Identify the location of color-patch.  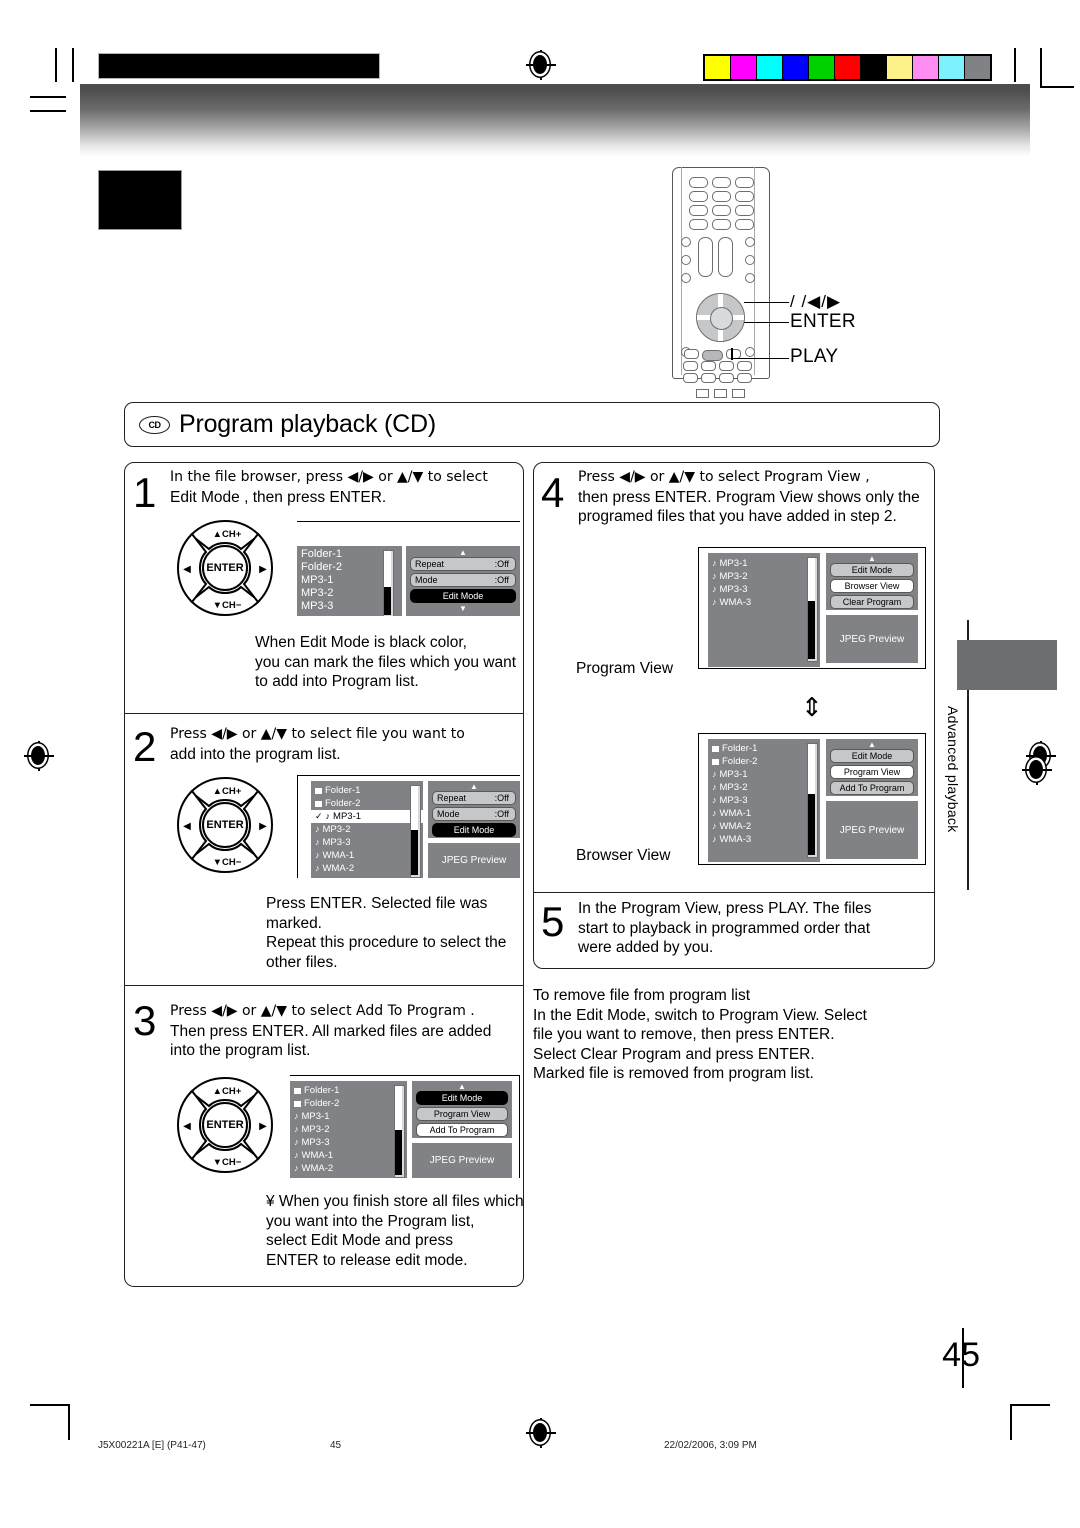
(952, 67).